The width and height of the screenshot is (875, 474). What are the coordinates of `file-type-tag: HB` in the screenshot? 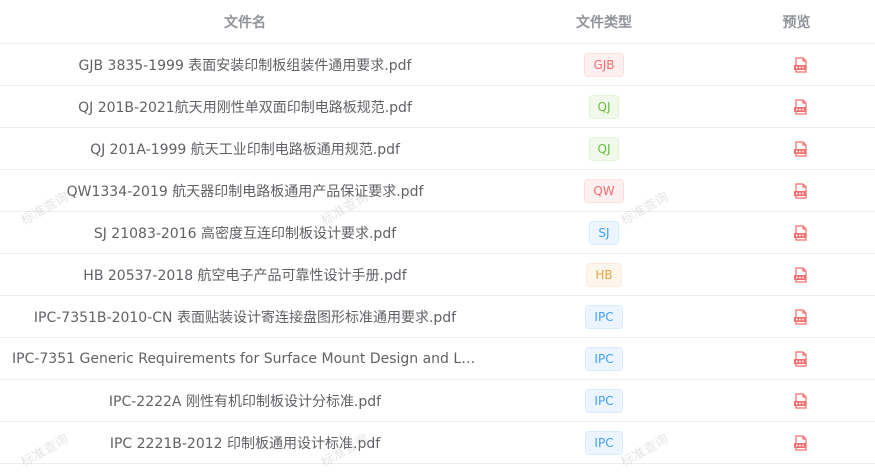 It's located at (604, 274).